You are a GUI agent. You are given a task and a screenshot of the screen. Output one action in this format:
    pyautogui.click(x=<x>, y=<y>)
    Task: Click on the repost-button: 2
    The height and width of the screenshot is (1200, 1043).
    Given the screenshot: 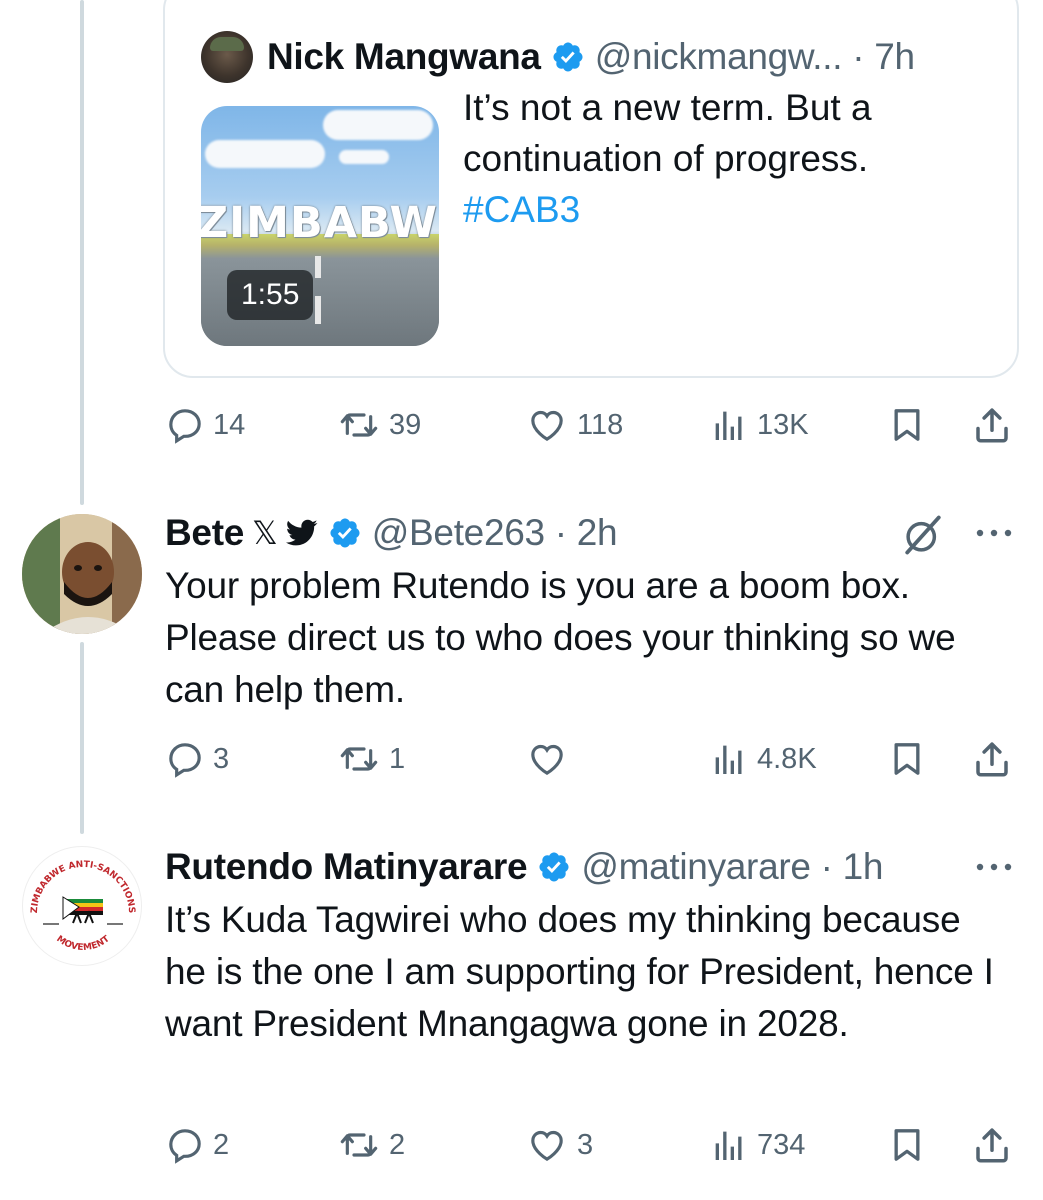 What is the action you would take?
    pyautogui.click(x=371, y=1145)
    